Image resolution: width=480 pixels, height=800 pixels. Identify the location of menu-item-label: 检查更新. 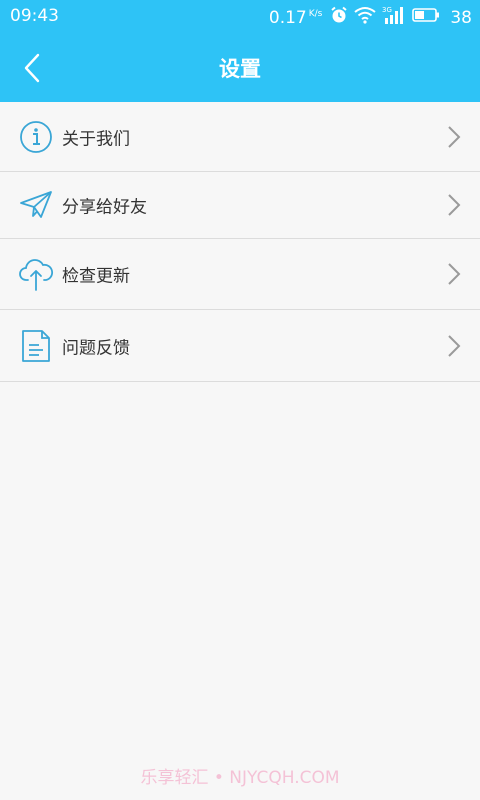
(96, 276).